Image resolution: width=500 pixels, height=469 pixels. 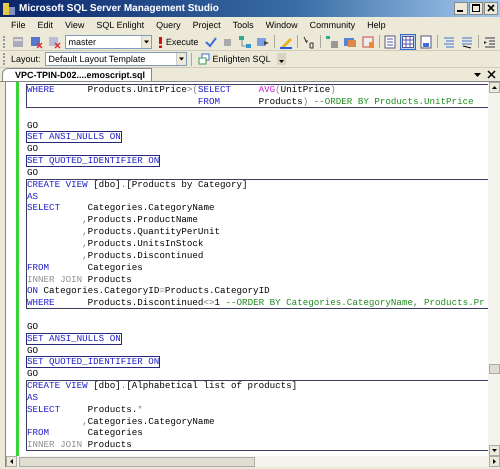 What do you see at coordinates (256, 303) in the screenshot?
I see `code-line: WHERE Products.Discontinued<>1 --ORDER BY Categories.CategoryName, Products.Pr` at bounding box center [256, 303].